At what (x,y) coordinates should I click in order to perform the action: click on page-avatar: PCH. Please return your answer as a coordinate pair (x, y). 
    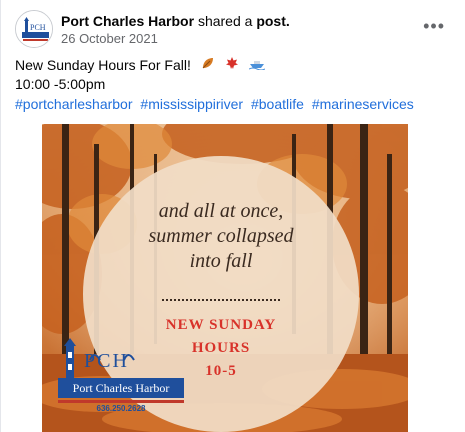
    Looking at the image, I should click on (34, 29).